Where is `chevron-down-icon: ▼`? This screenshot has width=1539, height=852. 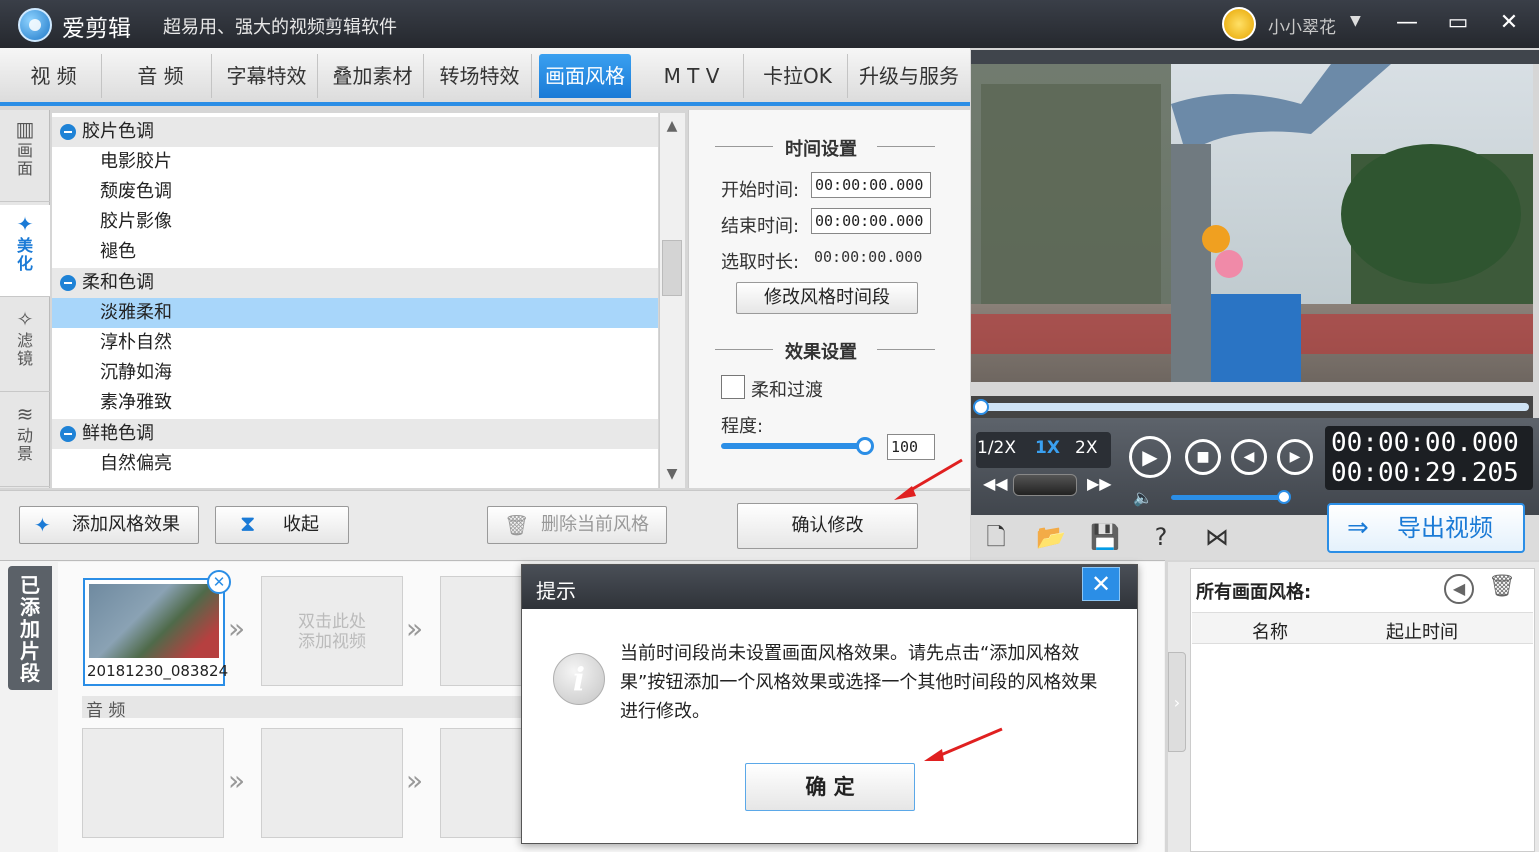 chevron-down-icon: ▼ is located at coordinates (1355, 21).